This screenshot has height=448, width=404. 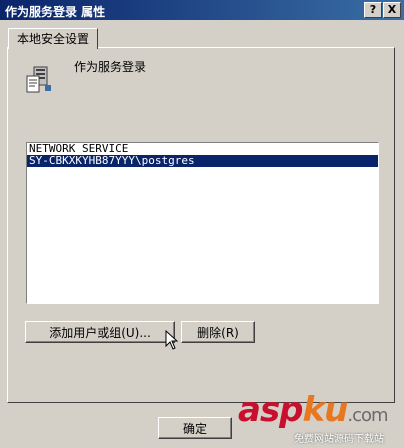 I want to click on remove-button: 删除(R), so click(x=218, y=332).